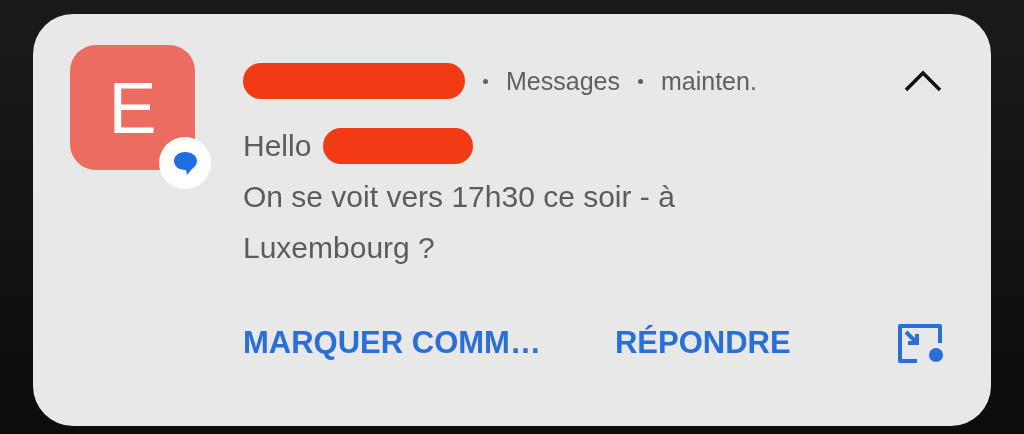  What do you see at coordinates (708, 81) in the screenshot?
I see `timestamp: mainten.` at bounding box center [708, 81].